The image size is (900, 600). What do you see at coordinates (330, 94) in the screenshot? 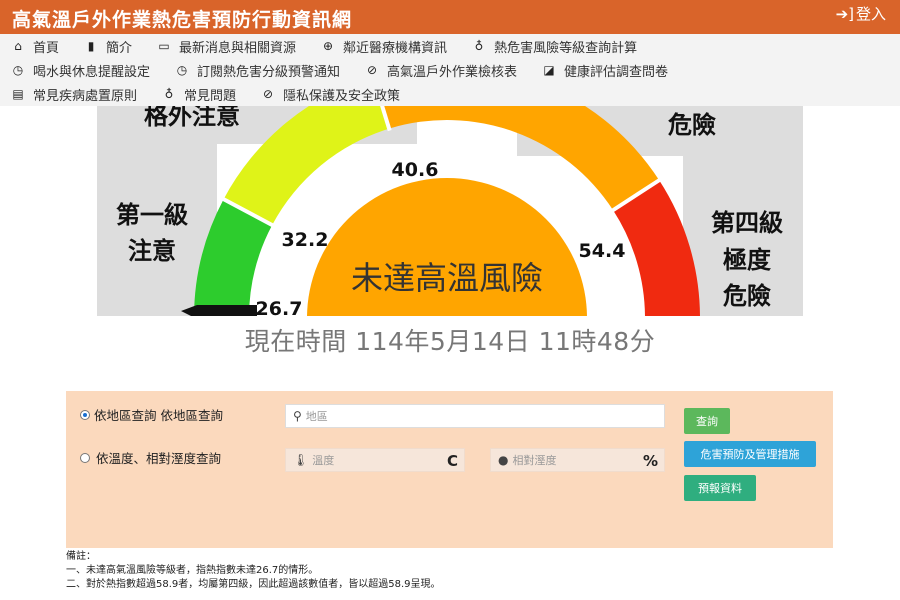
I see `nav-item-privacy: ⊘ 隱私保護及安全政策` at bounding box center [330, 94].